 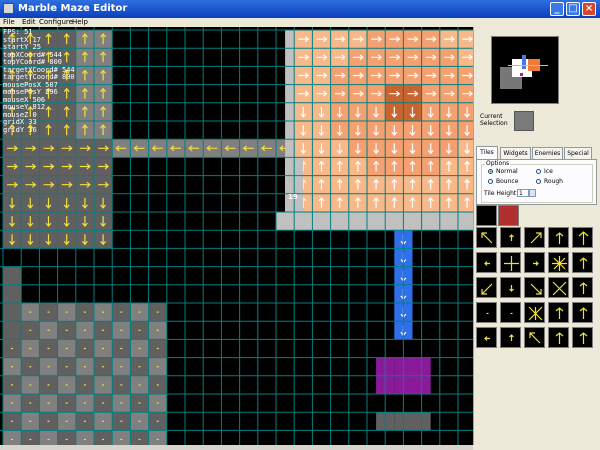 What do you see at coordinates (589, 9) in the screenshot?
I see `close-button: ×` at bounding box center [589, 9].